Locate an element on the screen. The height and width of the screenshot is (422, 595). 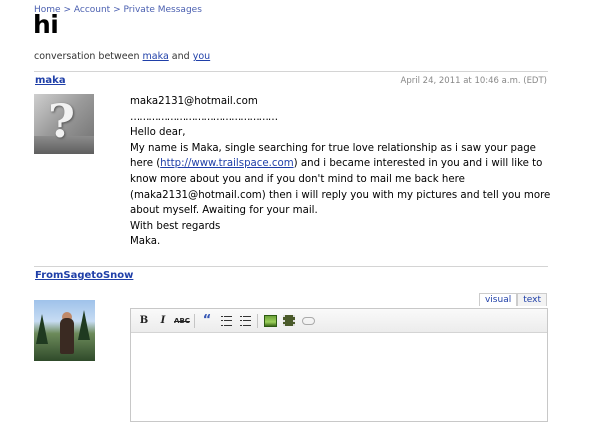
reply-author-link: FromSagetoSnow is located at coordinates (84, 275).